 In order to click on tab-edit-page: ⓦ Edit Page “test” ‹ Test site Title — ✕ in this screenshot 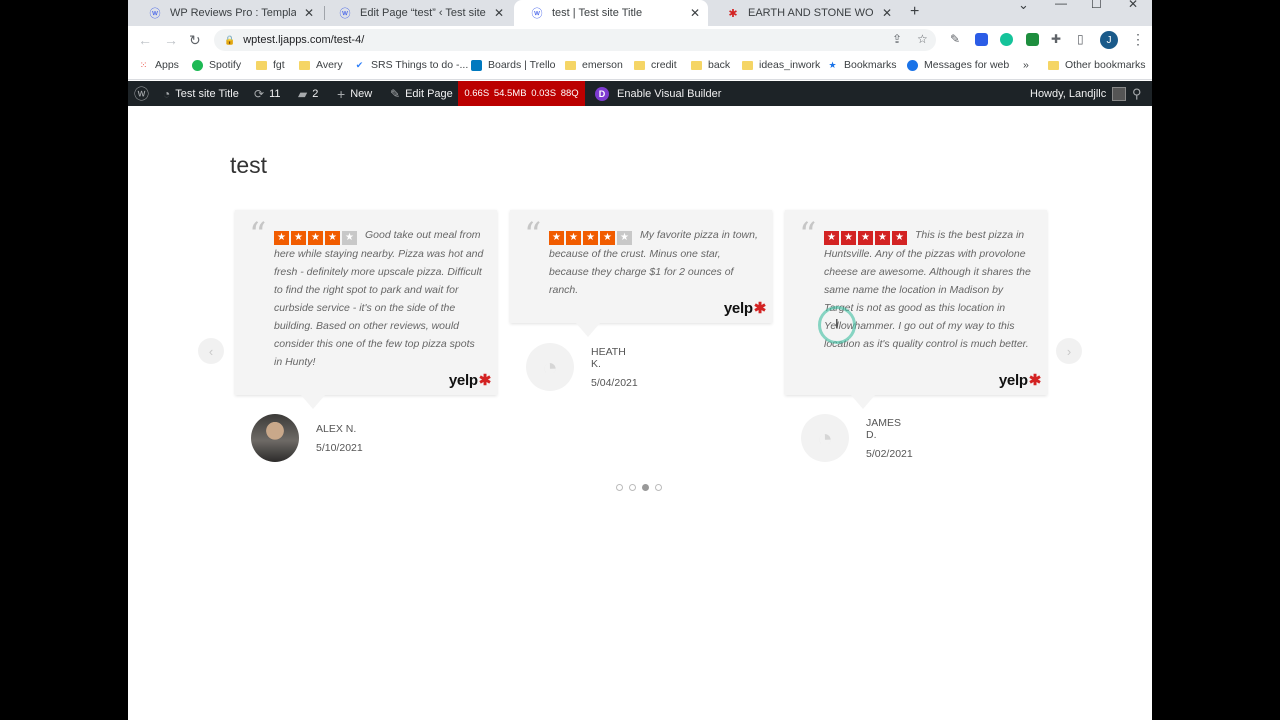, I will do `click(417, 13)`.